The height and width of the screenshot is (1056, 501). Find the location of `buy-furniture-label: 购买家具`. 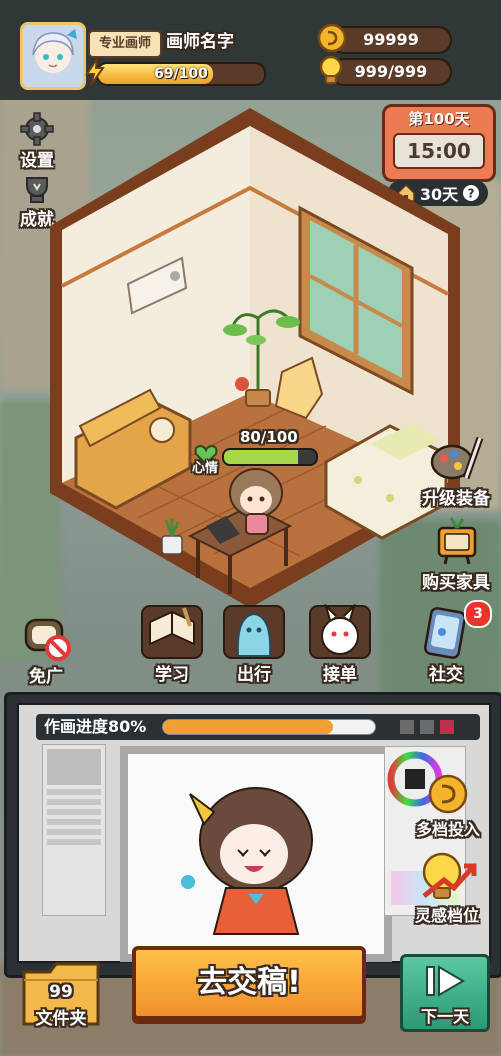

buy-furniture-label: 购买家具 is located at coordinates (456, 583).